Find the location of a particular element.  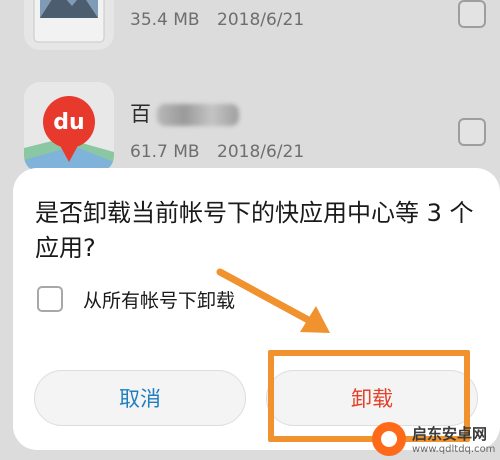

watermark-url: www.qdltdq.com is located at coordinates (454, 449).